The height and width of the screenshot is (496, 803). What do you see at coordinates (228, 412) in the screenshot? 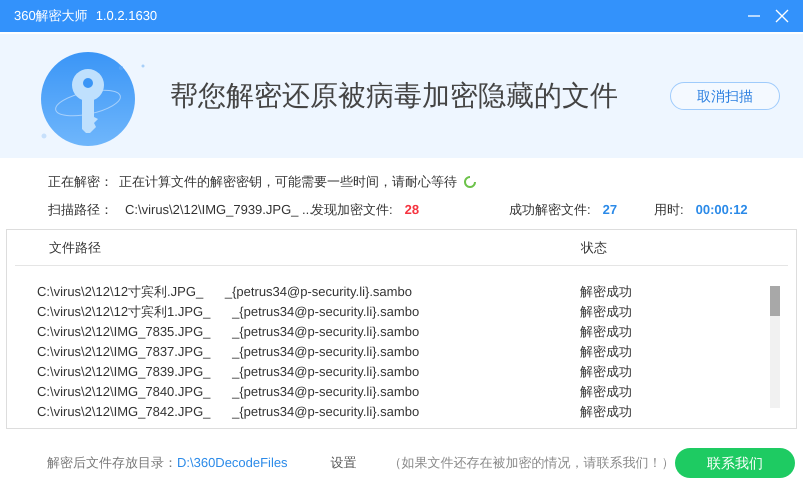
I see `table-cell-text: C:\virus\2\12\IMG_7842.JPG_ _{petrus34@p-security.li}.sambo` at bounding box center [228, 412].